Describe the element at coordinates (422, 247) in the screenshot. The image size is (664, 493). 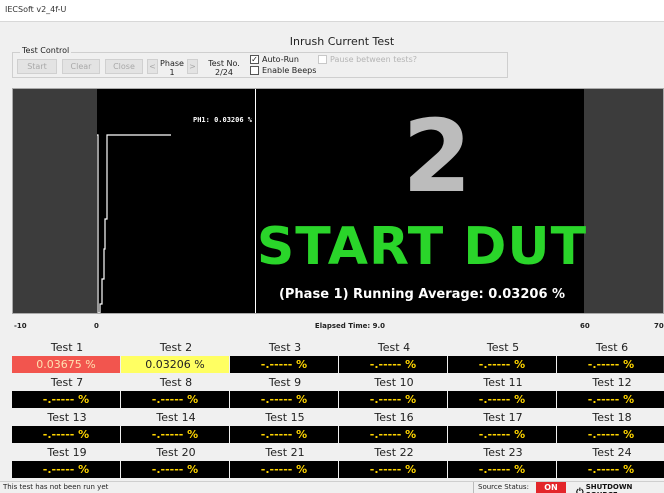
I see `start-dut-prompt: START DUT` at that location.